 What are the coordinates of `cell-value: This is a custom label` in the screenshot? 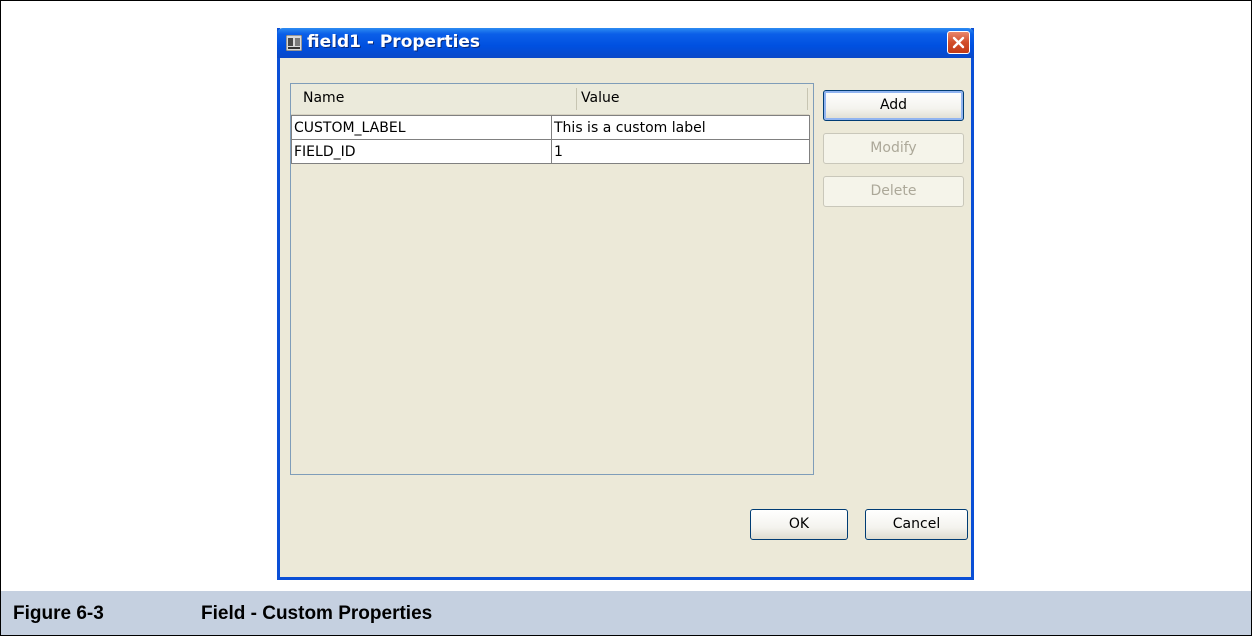 It's located at (680, 127).